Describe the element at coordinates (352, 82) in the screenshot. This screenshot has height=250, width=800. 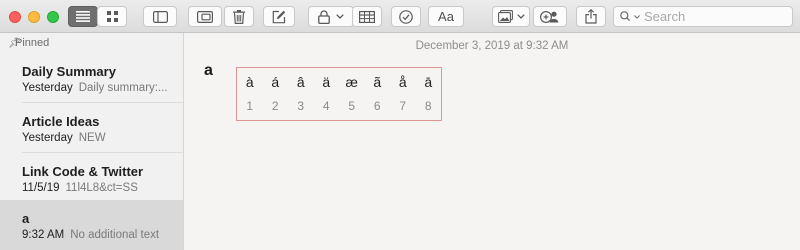
I see `table-cell: æ` at that location.